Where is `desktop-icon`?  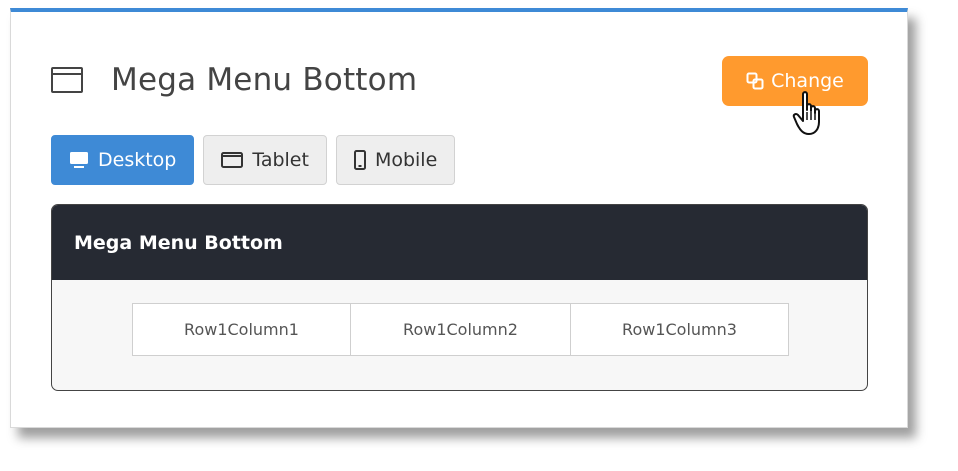
desktop-icon is located at coordinates (79, 160).